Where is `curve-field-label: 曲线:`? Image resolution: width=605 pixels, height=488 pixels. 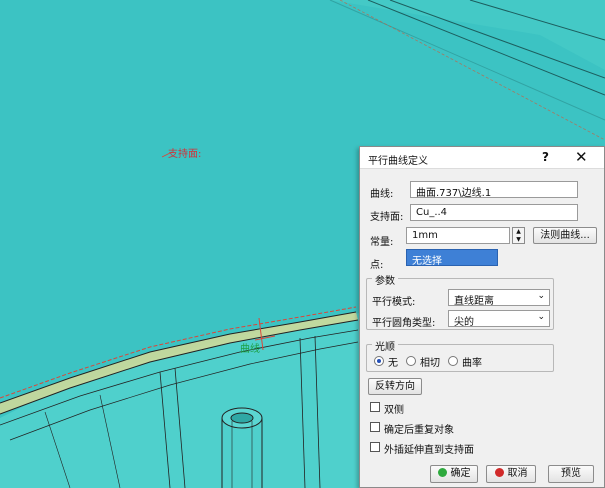
curve-field-label: 曲线: is located at coordinates (382, 194).